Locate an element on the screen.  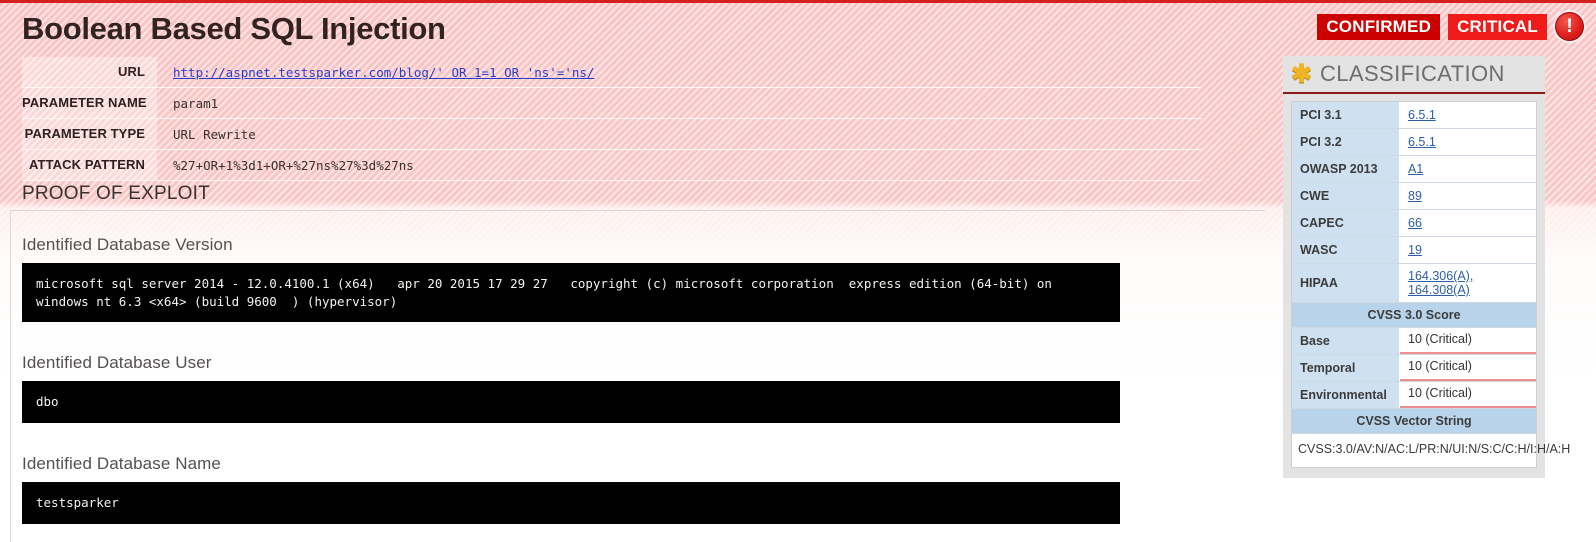
exclamation-circle-icon: ! is located at coordinates (1569, 26).